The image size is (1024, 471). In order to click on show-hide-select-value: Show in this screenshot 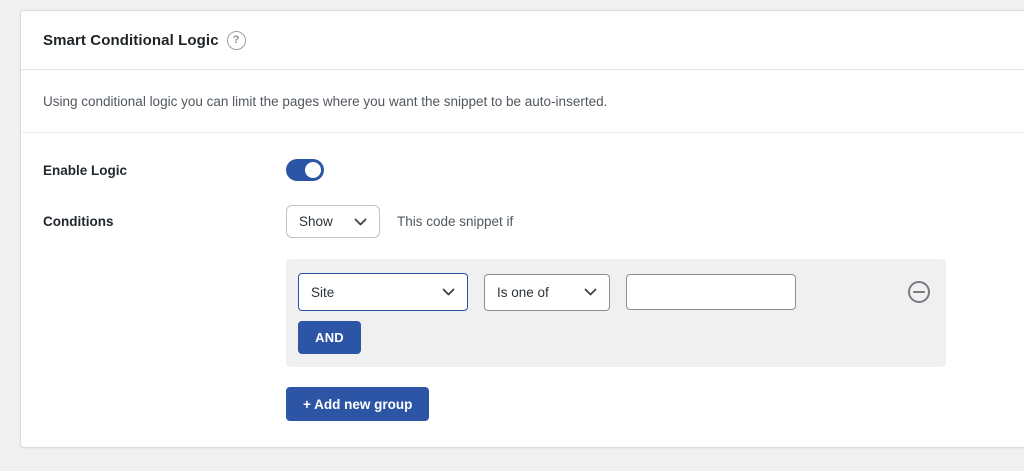, I will do `click(316, 221)`.